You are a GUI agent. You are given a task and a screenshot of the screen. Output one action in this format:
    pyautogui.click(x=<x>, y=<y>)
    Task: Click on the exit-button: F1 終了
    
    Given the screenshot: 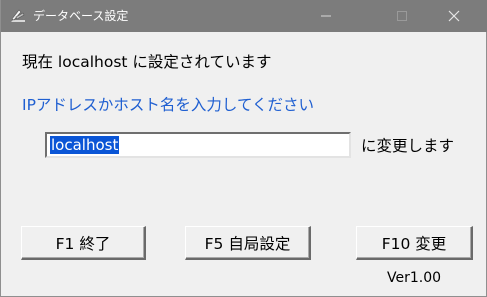 What is the action you would take?
    pyautogui.click(x=83, y=243)
    